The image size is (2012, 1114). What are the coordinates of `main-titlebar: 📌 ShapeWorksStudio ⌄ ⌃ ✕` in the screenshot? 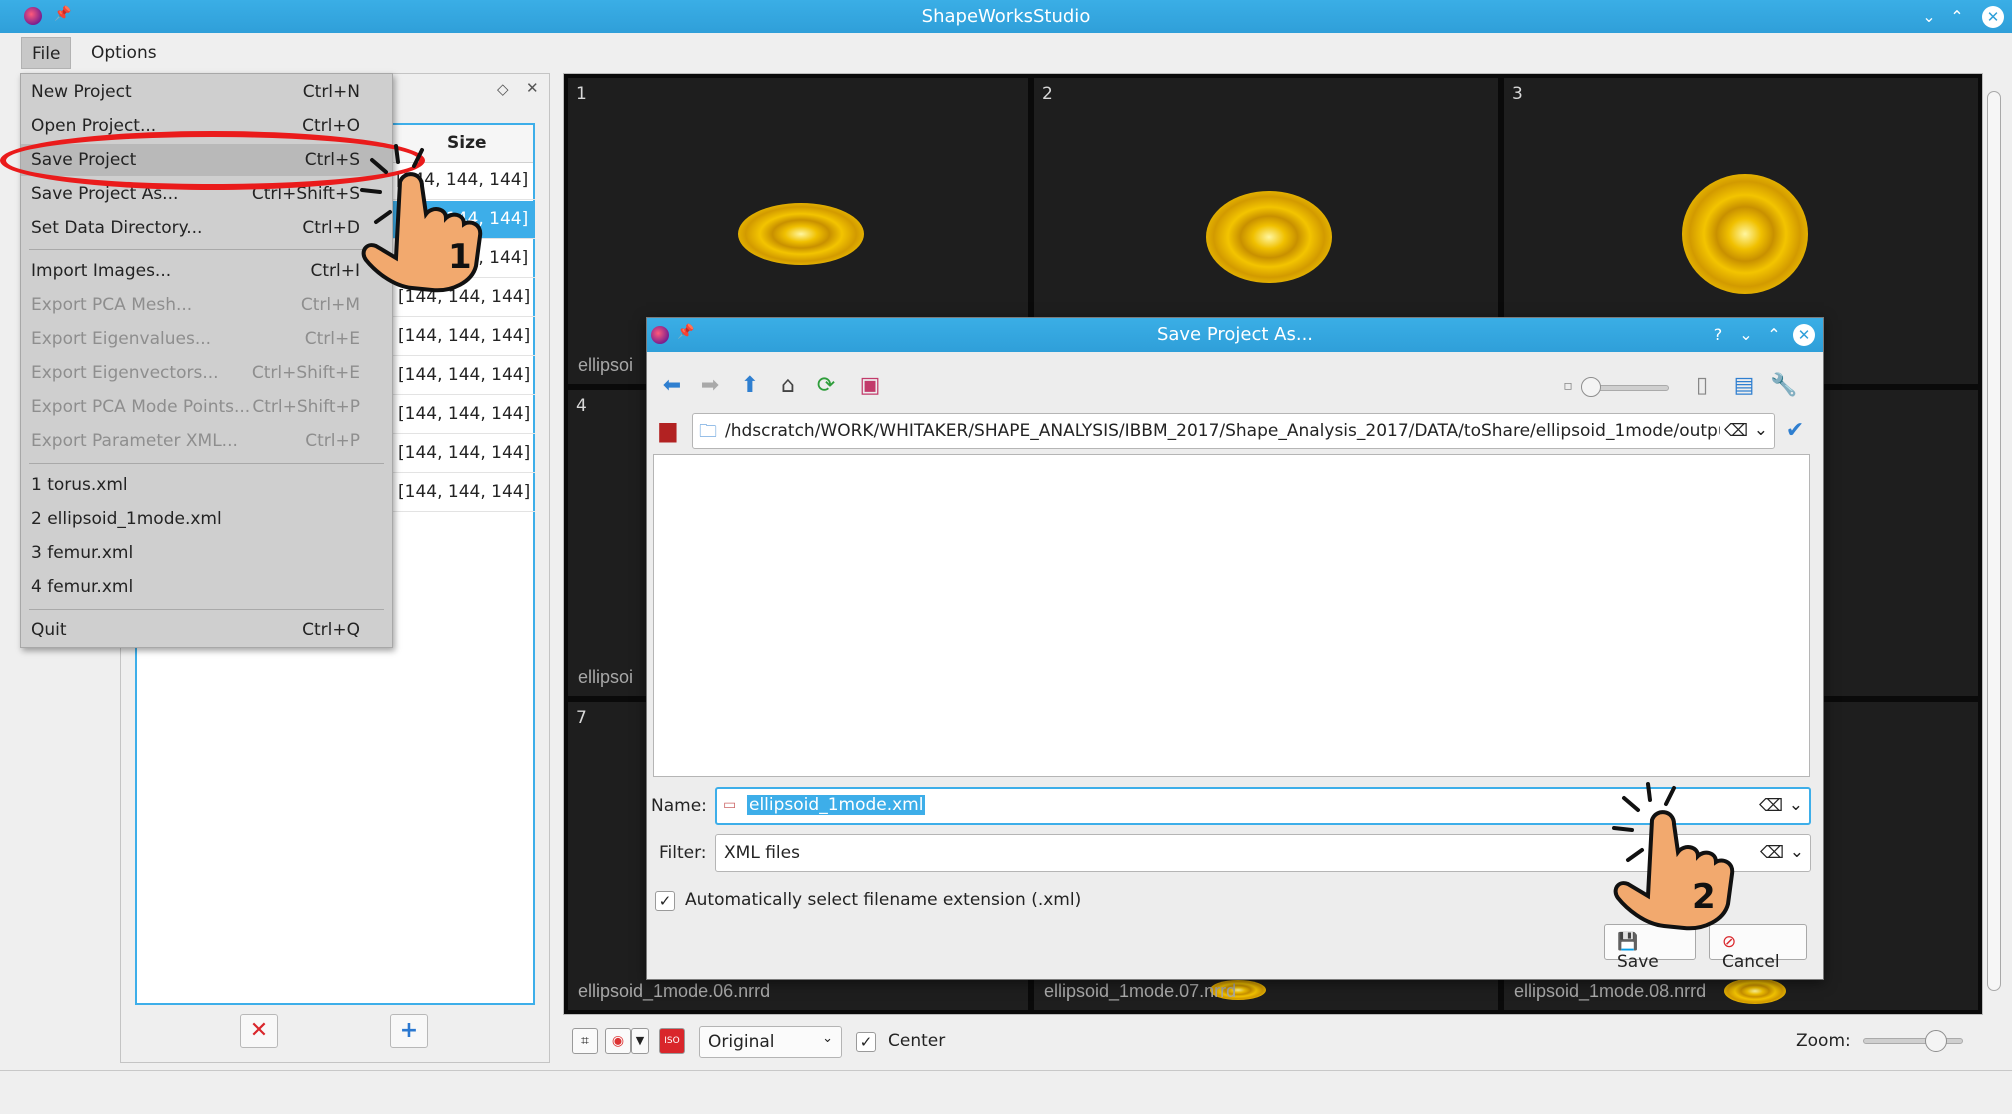 It's located at (1006, 16).